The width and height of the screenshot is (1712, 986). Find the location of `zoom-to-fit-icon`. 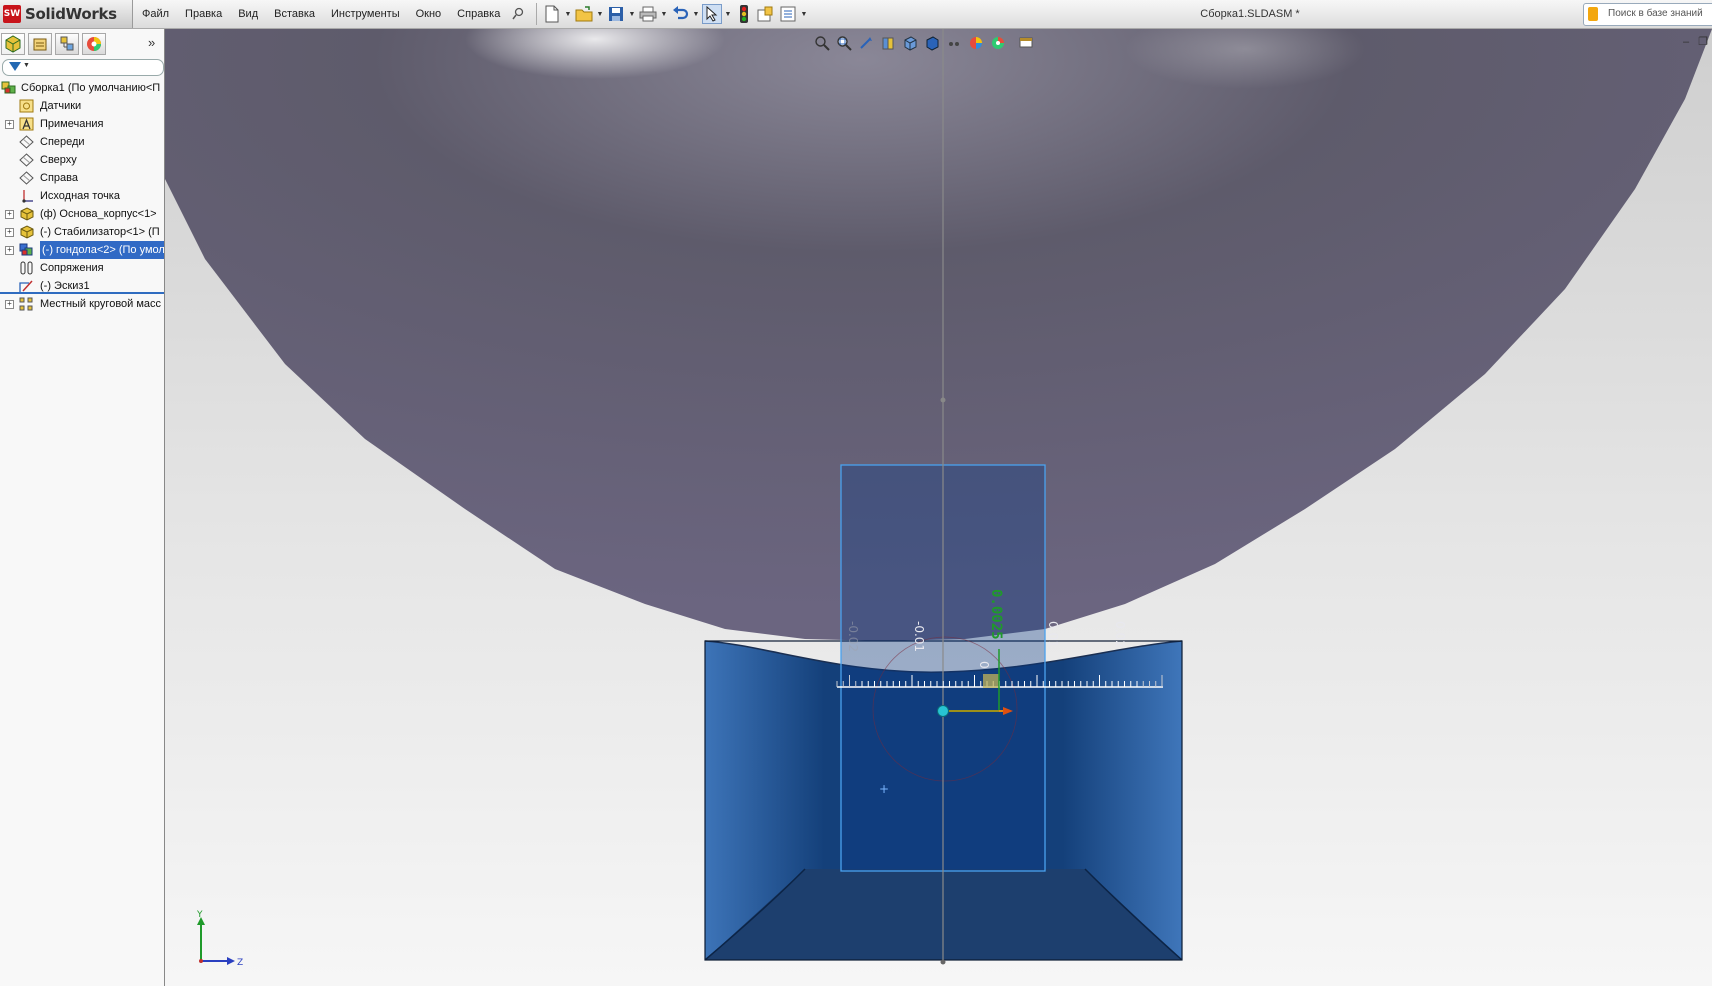

zoom-to-fit-icon is located at coordinates (822, 43).